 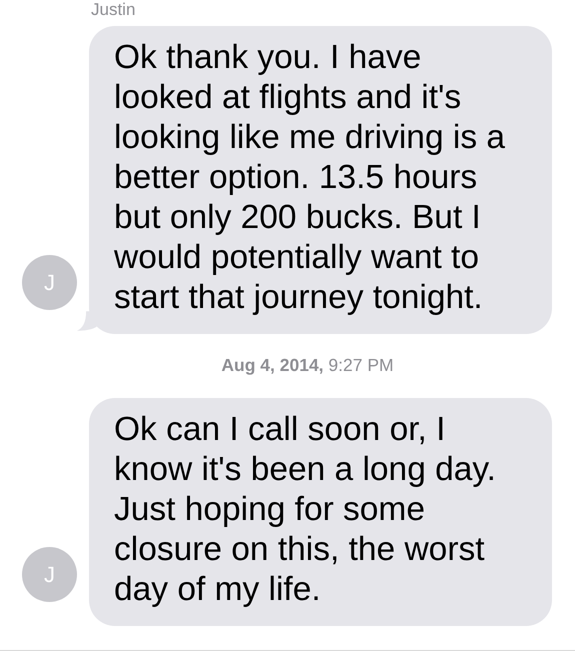 What do you see at coordinates (307, 365) in the screenshot?
I see `timestamp: Aug 4, 2014, 9:27 PM` at bounding box center [307, 365].